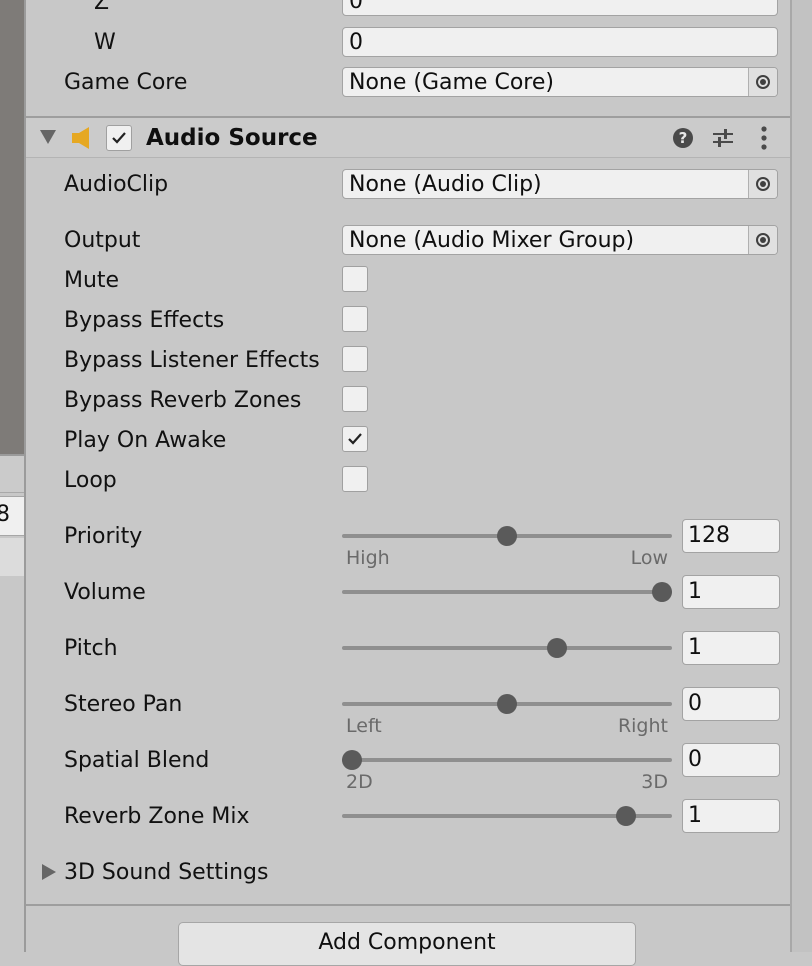  I want to click on stereo-pan-max-label: Right, so click(642, 726).